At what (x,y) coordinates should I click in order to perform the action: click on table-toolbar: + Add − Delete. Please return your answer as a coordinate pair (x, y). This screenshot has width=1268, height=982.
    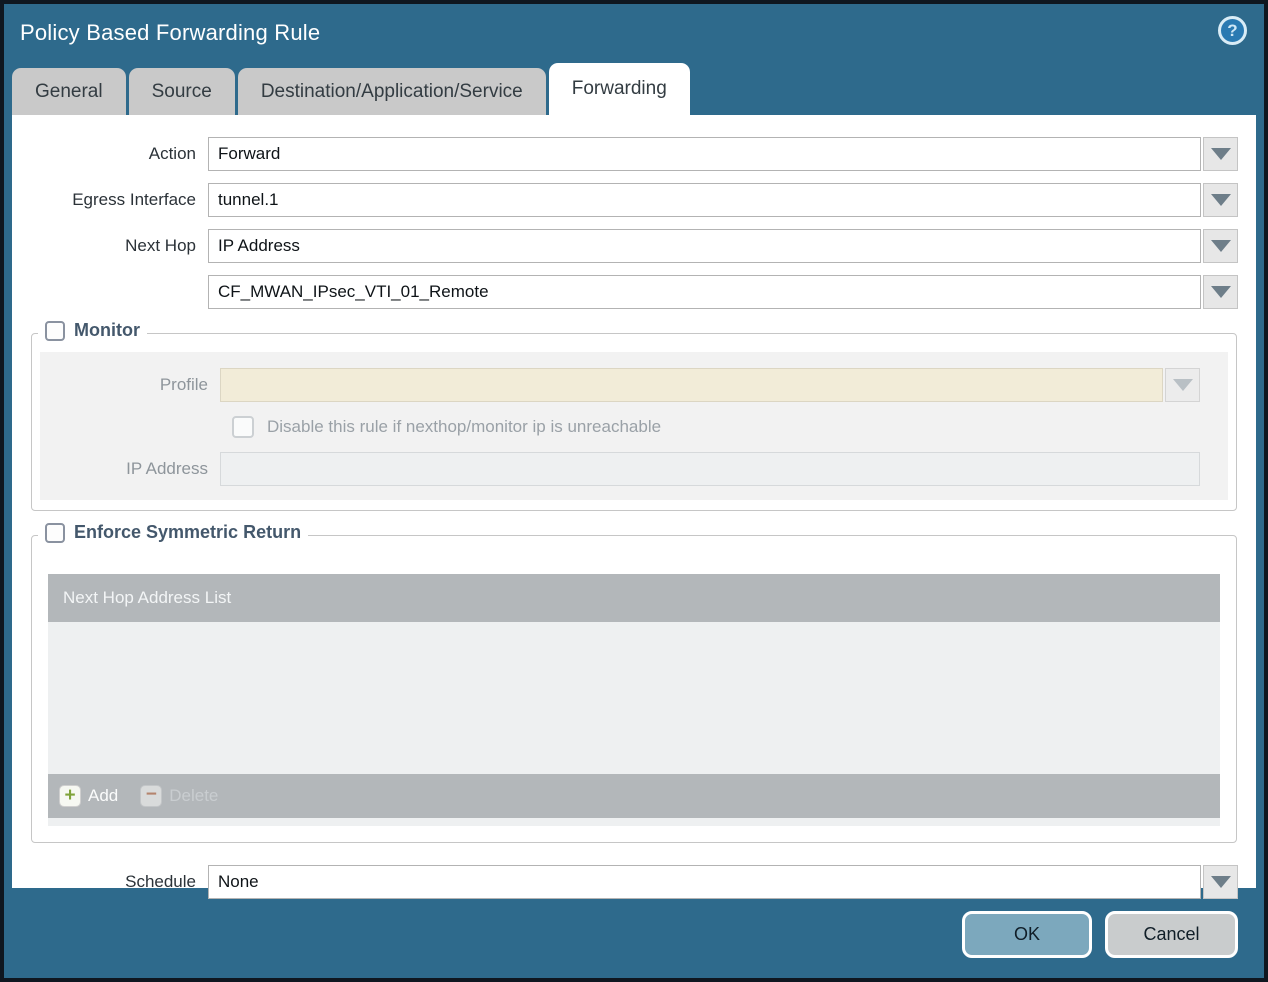
    Looking at the image, I should click on (634, 796).